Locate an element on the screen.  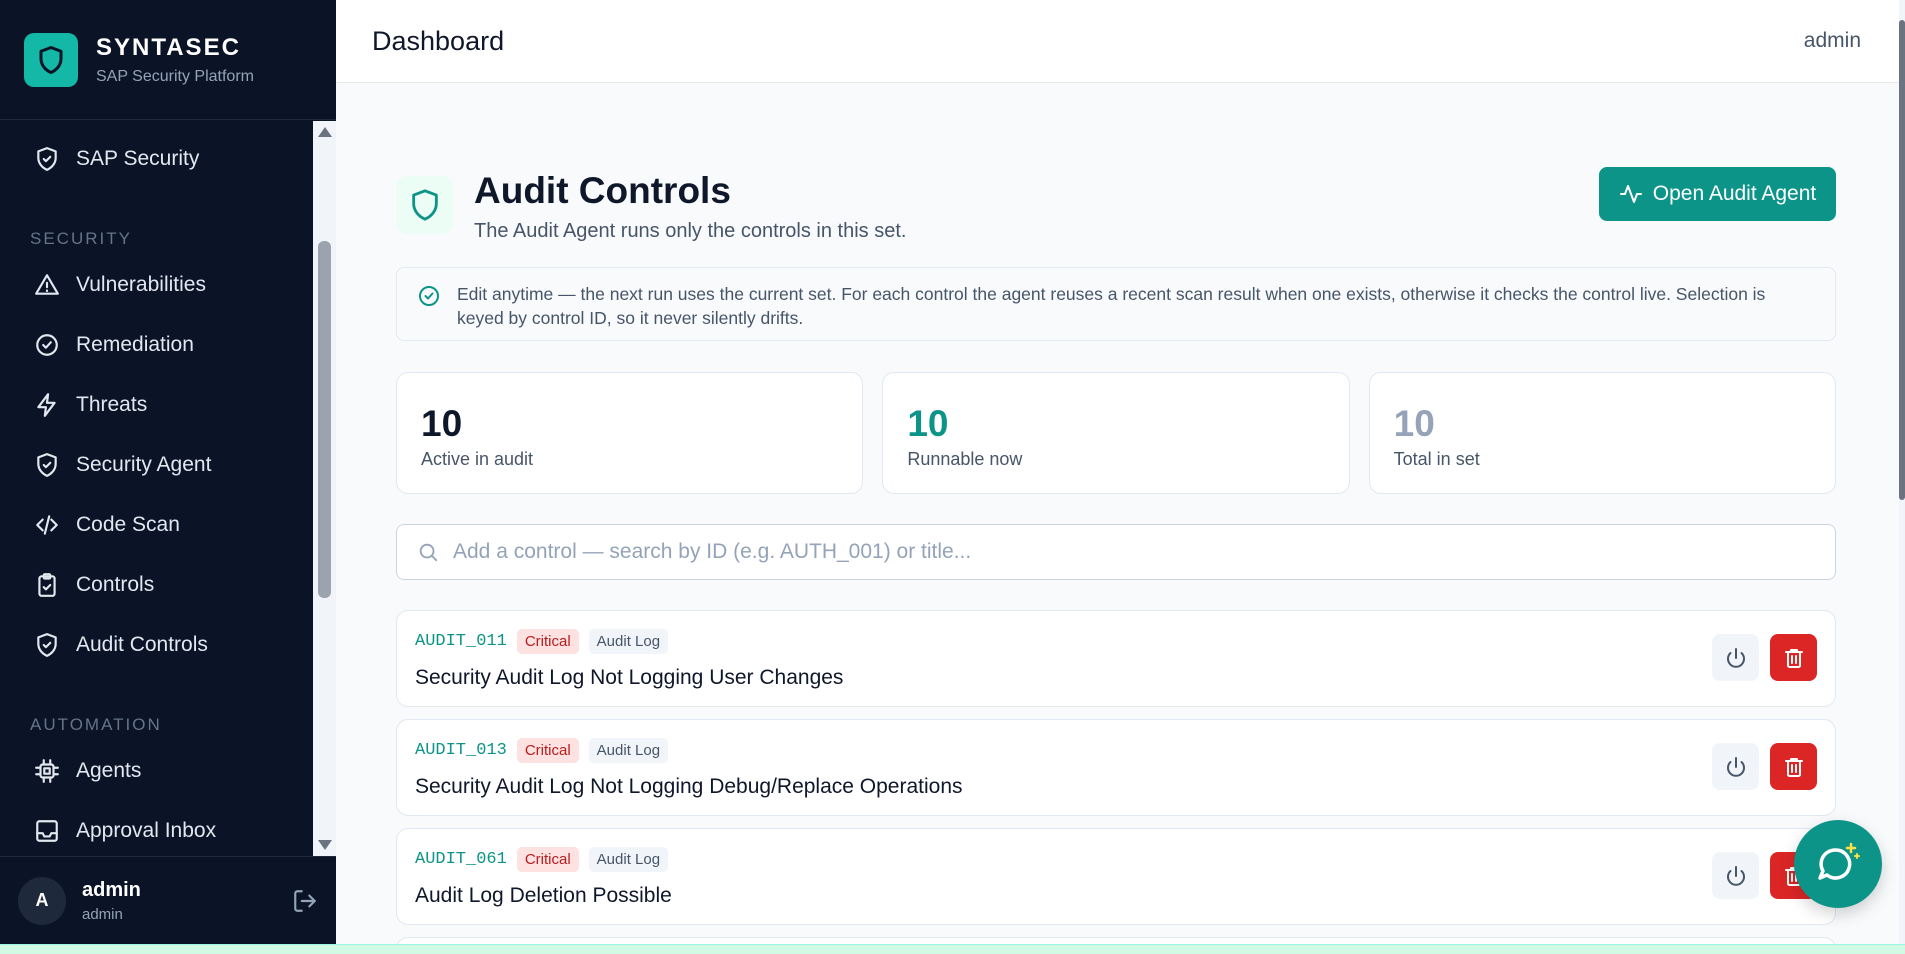
sidebar-item-remediation: Remediation is located at coordinates (156, 345).